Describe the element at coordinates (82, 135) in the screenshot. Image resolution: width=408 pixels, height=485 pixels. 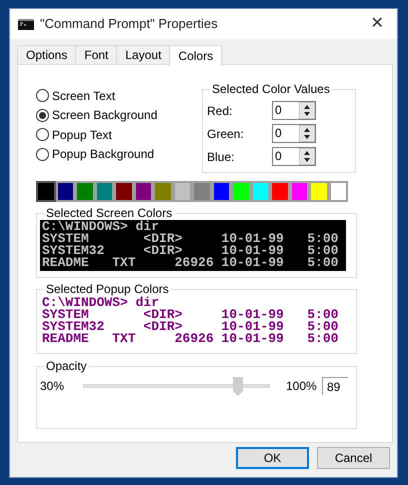
I see `radio-label: Popup Text` at that location.